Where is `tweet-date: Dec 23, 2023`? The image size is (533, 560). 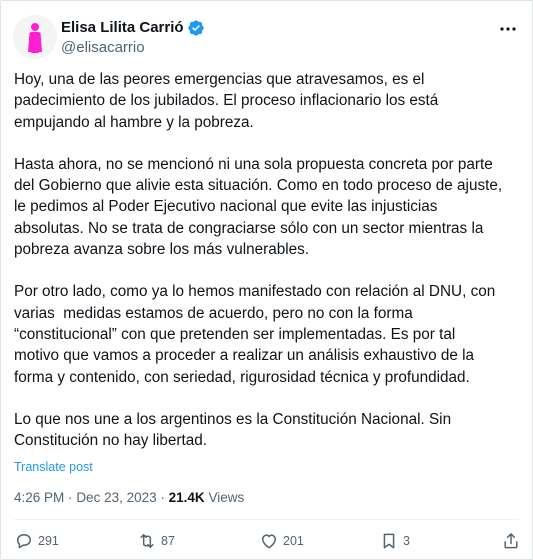 tweet-date: Dec 23, 2023 is located at coordinates (116, 497).